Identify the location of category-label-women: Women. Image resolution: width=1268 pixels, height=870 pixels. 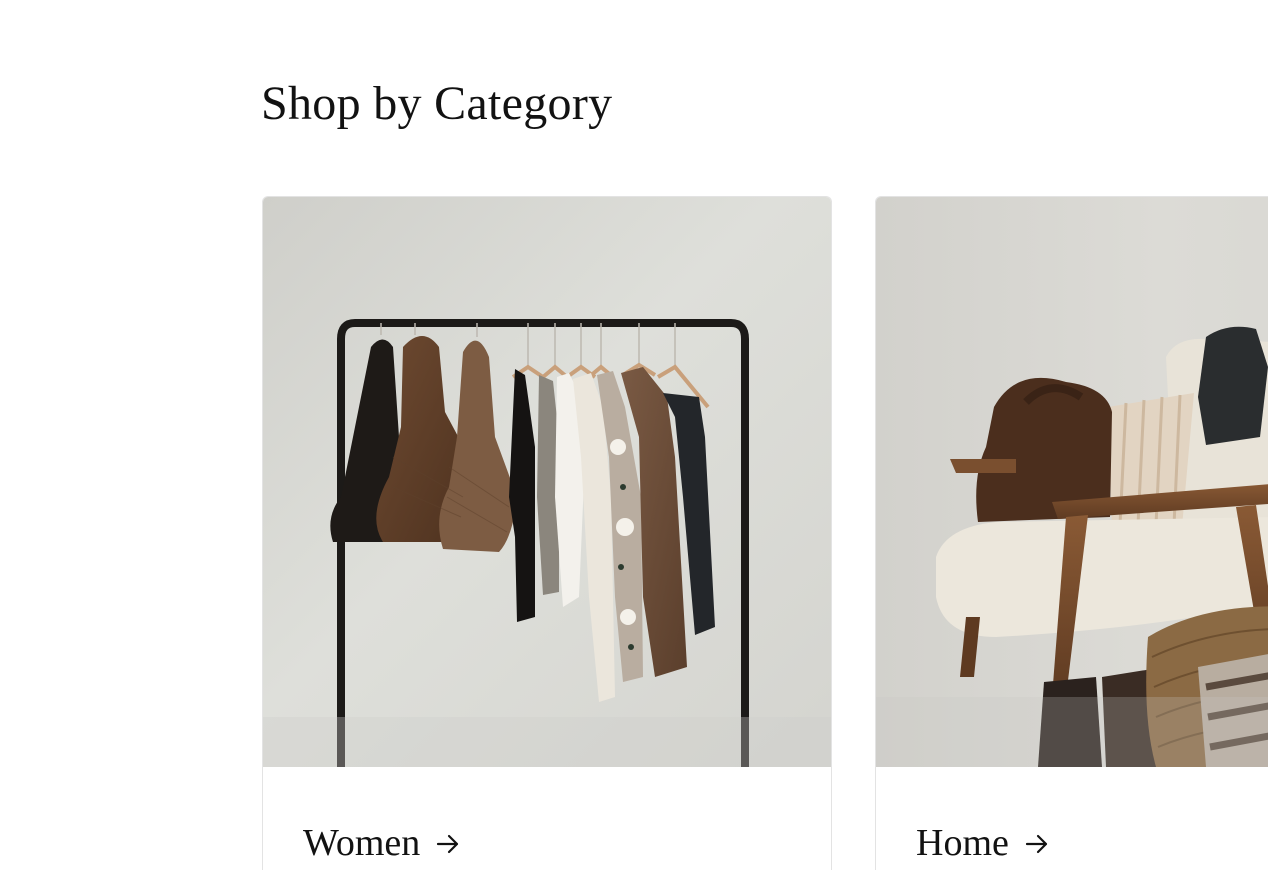
(362, 843).